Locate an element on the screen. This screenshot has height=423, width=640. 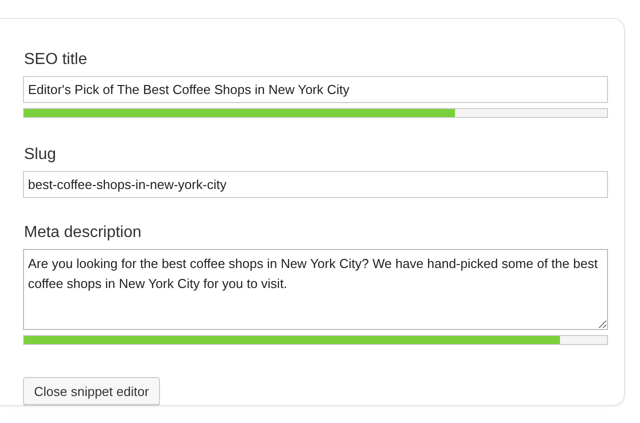
field-label: SEO title is located at coordinates (56, 60).